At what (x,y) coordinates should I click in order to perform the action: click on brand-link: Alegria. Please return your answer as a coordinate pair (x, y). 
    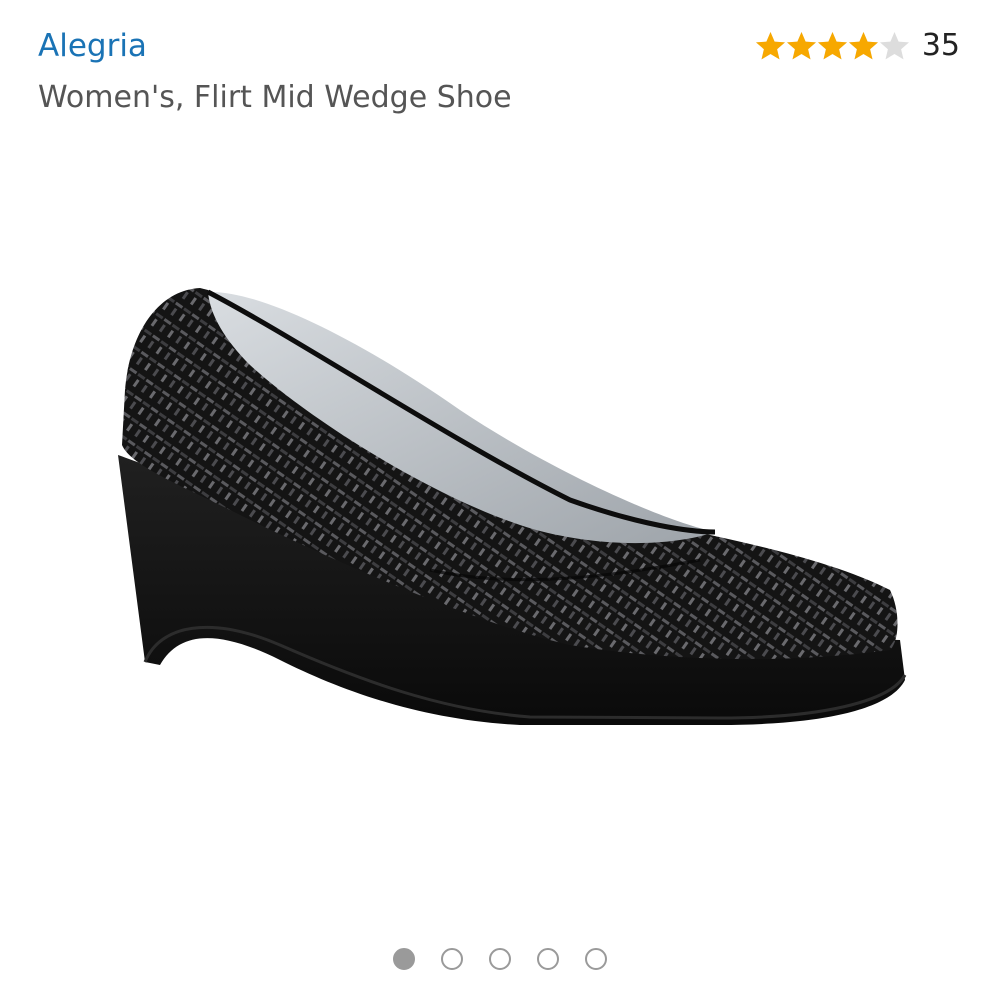
    Looking at the image, I should click on (92, 46).